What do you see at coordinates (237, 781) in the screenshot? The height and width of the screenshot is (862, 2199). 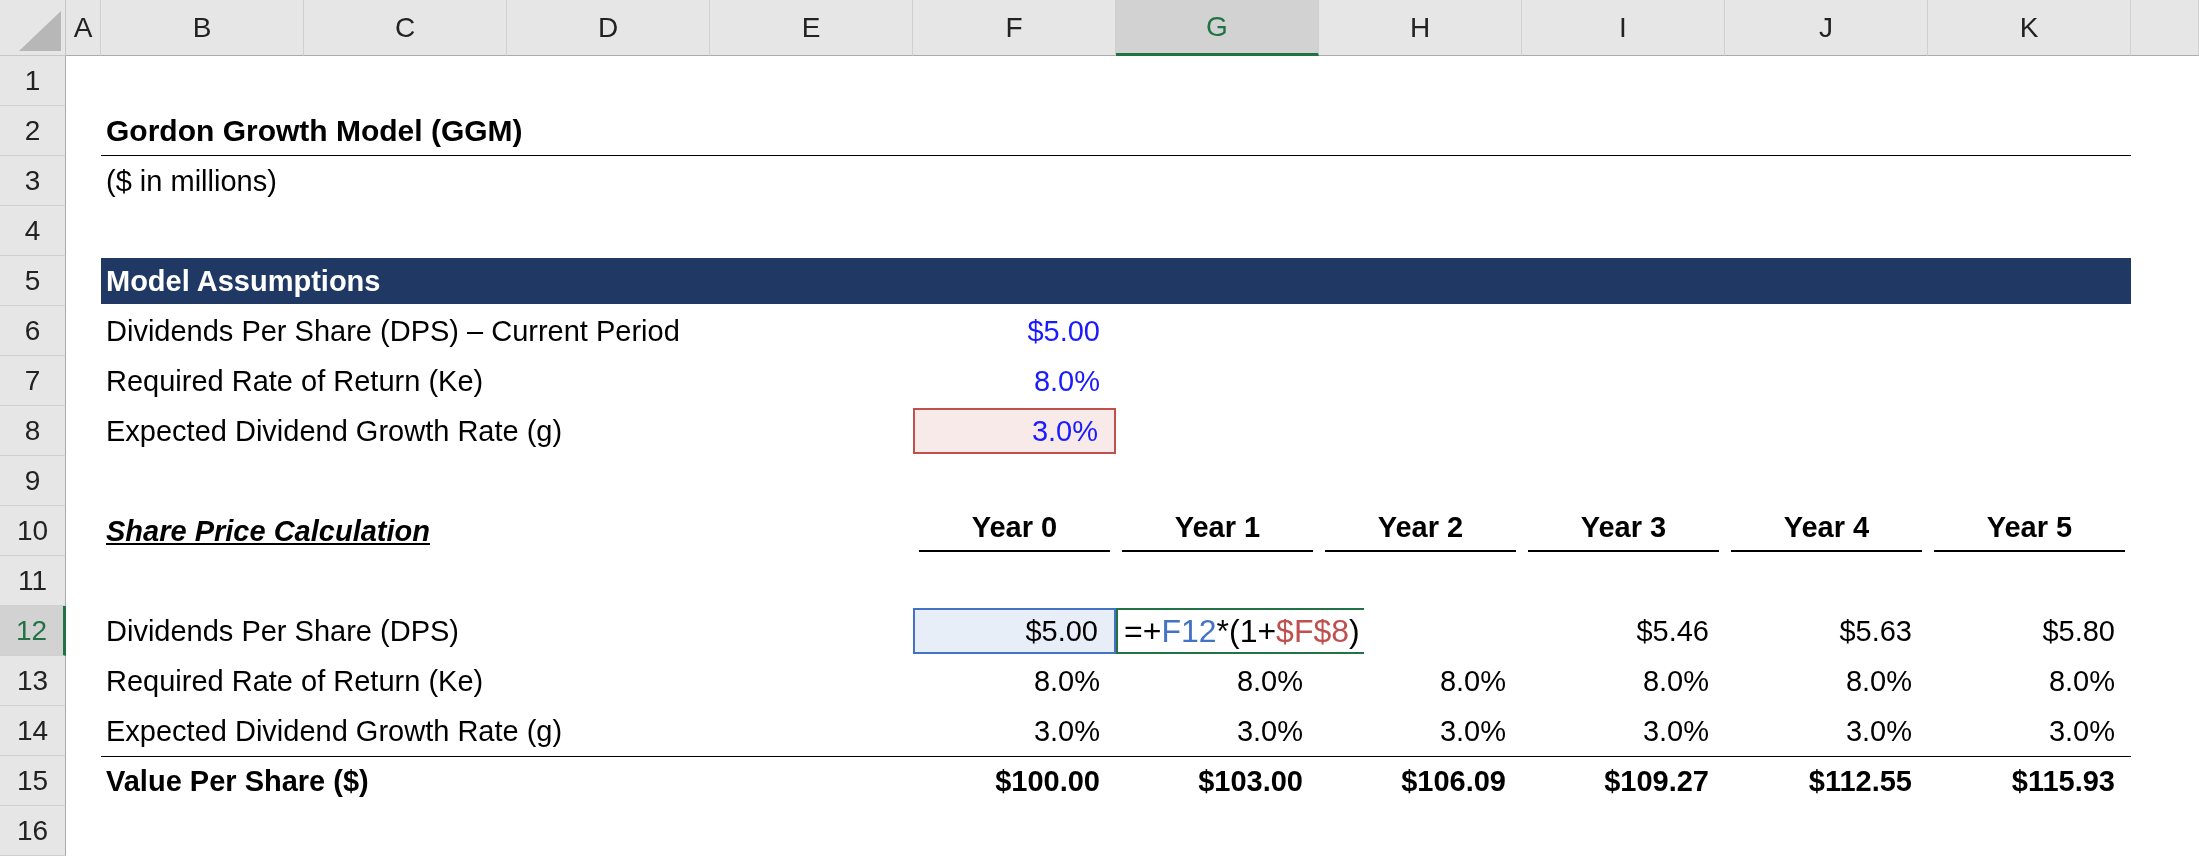 I see `row-label: Value Per Share ($)` at bounding box center [237, 781].